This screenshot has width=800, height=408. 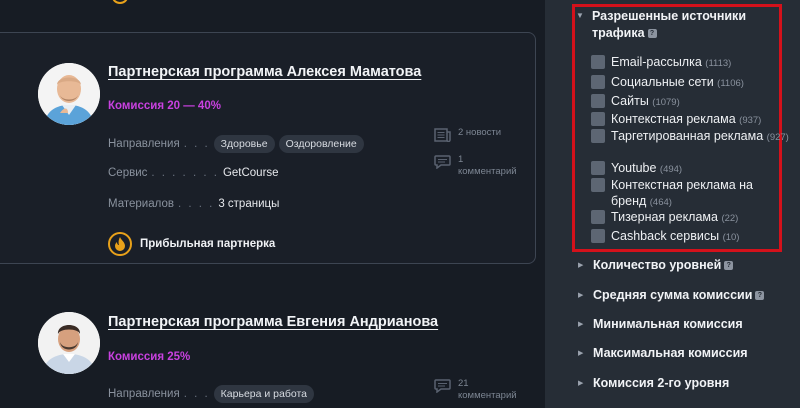 I want to click on badge-label: Прибыльная партнерка, so click(x=208, y=244).